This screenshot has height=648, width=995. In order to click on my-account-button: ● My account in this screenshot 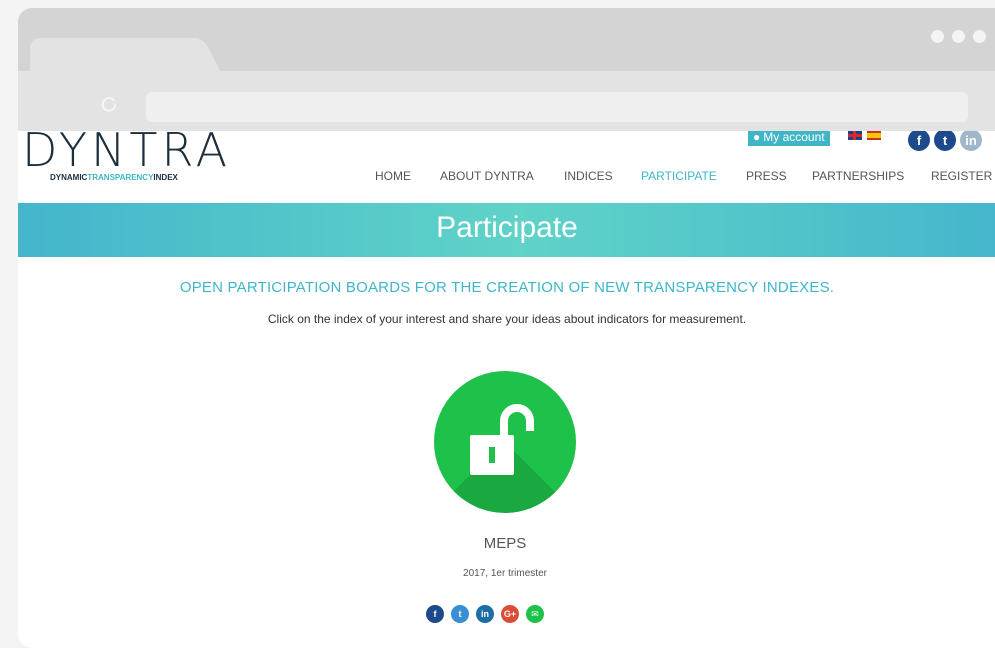, I will do `click(789, 138)`.